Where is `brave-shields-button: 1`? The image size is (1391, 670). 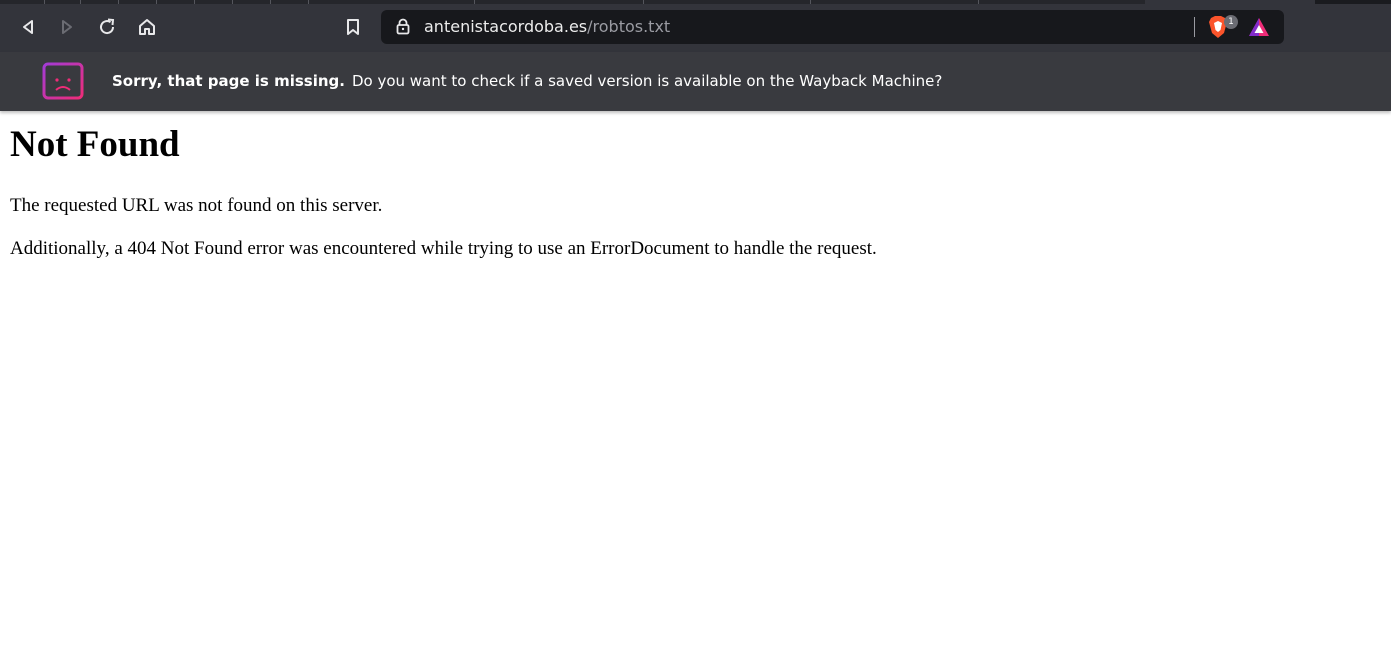
brave-shields-button: 1 is located at coordinates (1224, 27).